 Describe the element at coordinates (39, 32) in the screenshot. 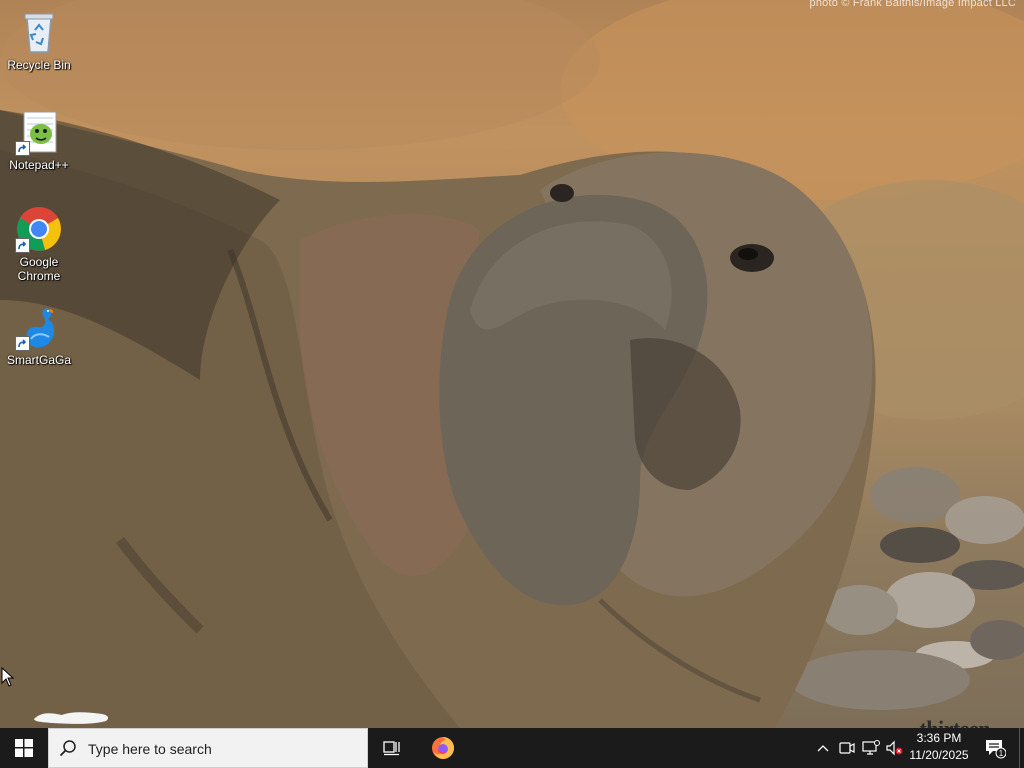

I see `recycle-bin-icon` at that location.